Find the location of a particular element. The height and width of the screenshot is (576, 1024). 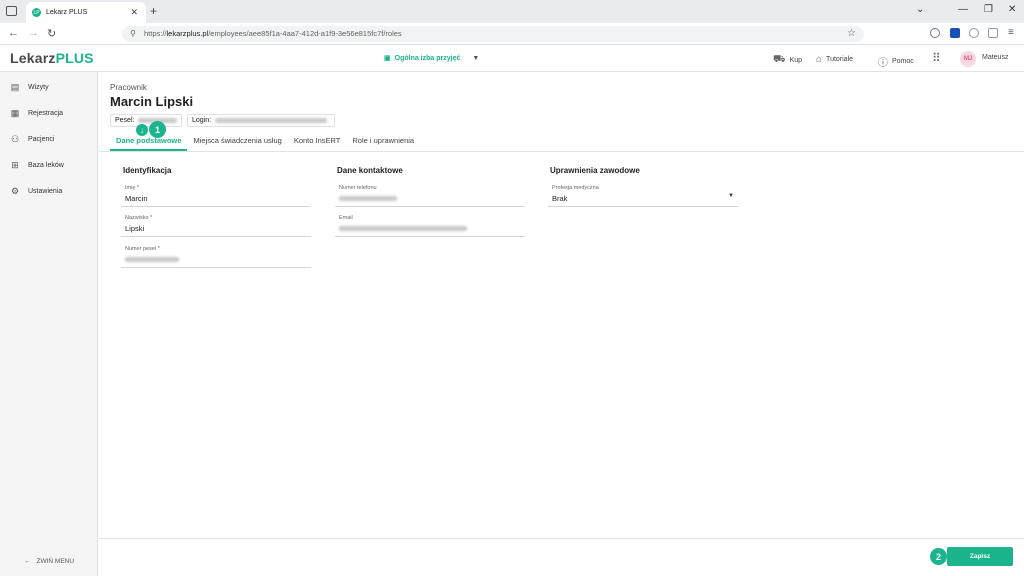

section-professional-title: Uprawnienia zawodowe is located at coordinates (595, 170).